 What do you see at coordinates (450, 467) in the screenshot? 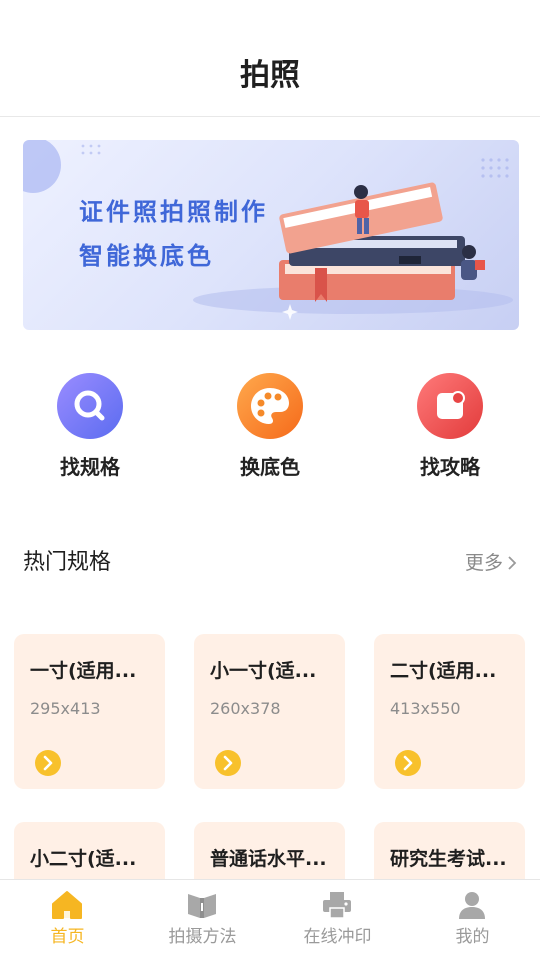
I see `feature-label: 找攻略` at bounding box center [450, 467].